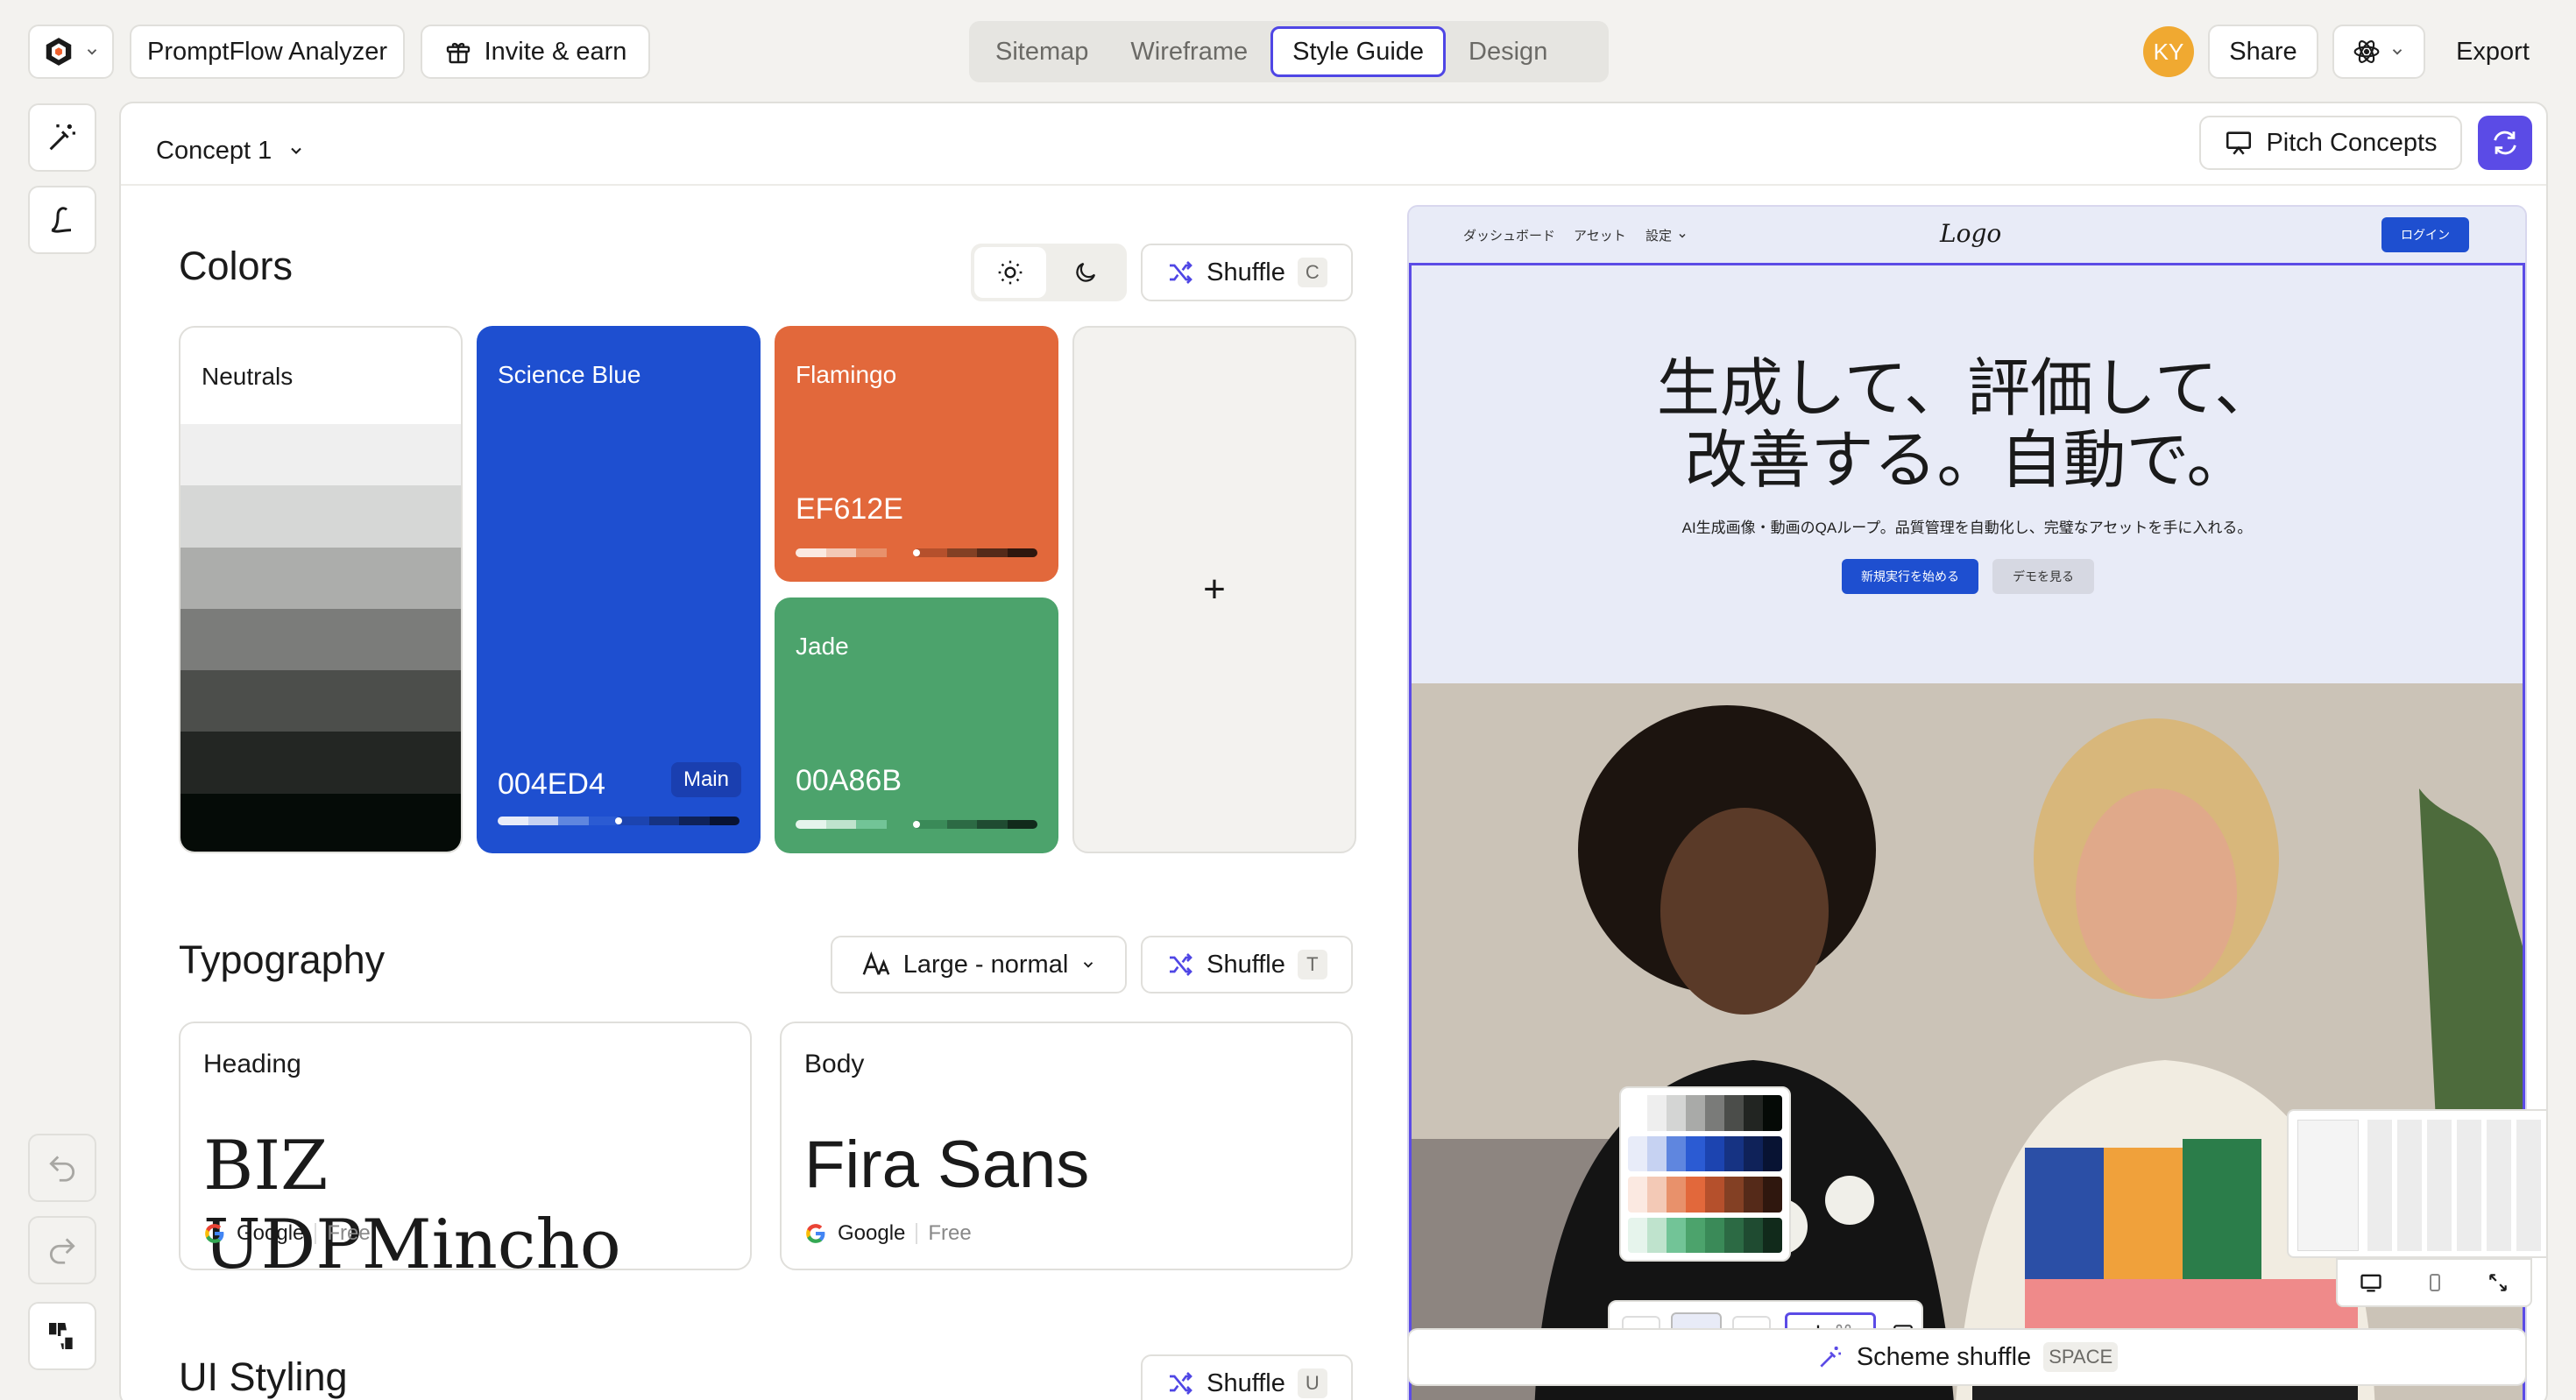  What do you see at coordinates (1666, 235) in the screenshot?
I see `preview-nav-settings: 設定` at bounding box center [1666, 235].